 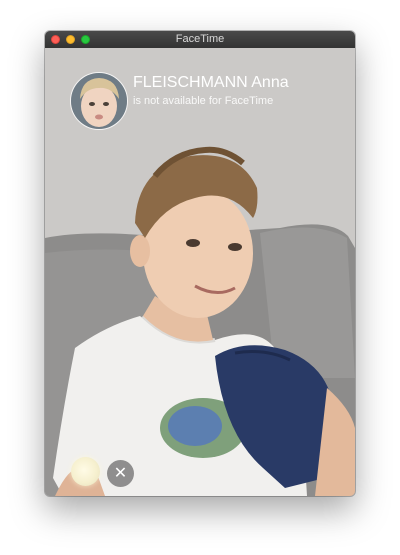 I want to click on caller-name: FLEISCHMANN Anna, so click(x=211, y=82).